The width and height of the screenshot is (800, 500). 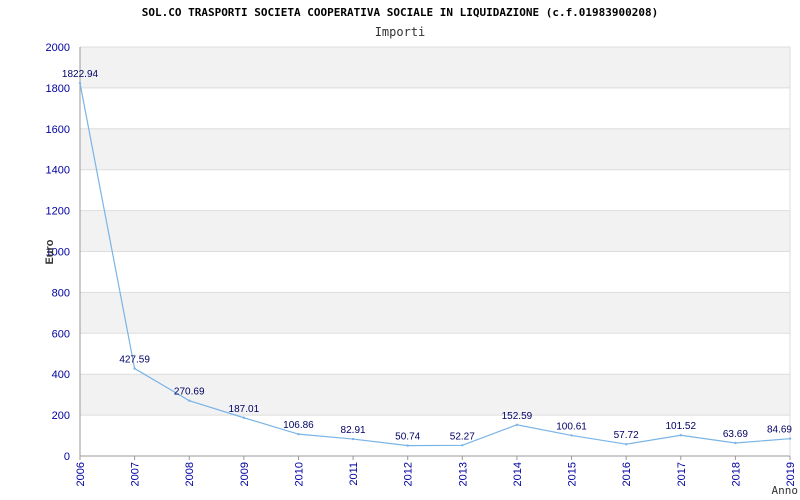 I want to click on x-tick-label: 2007, so click(x=136, y=474).